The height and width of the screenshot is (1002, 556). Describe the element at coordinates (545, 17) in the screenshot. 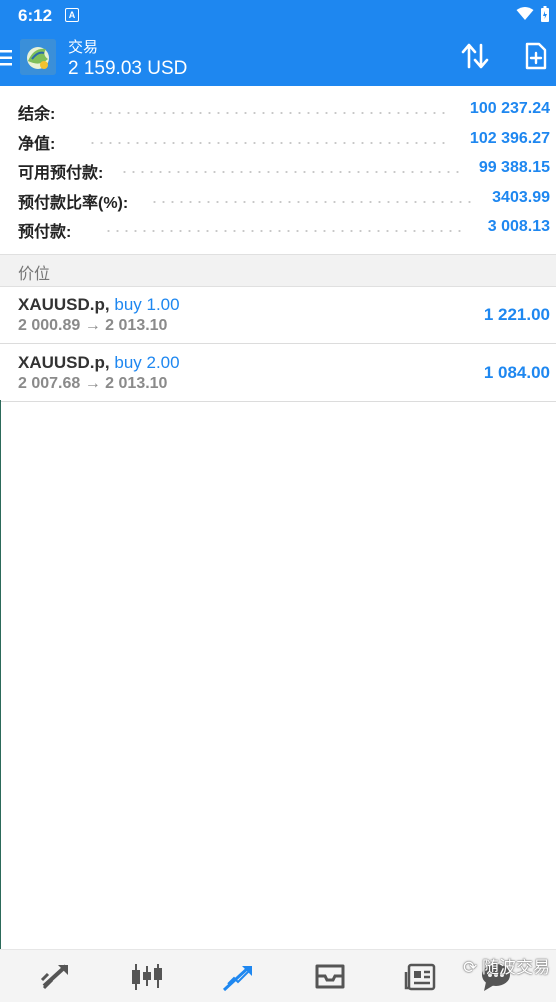

I see `battery-icon` at that location.